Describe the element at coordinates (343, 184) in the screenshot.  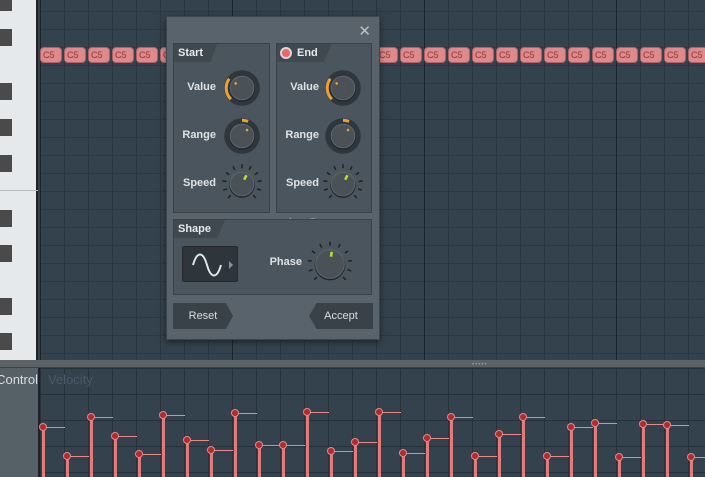
I see `end-speed-knob` at that location.